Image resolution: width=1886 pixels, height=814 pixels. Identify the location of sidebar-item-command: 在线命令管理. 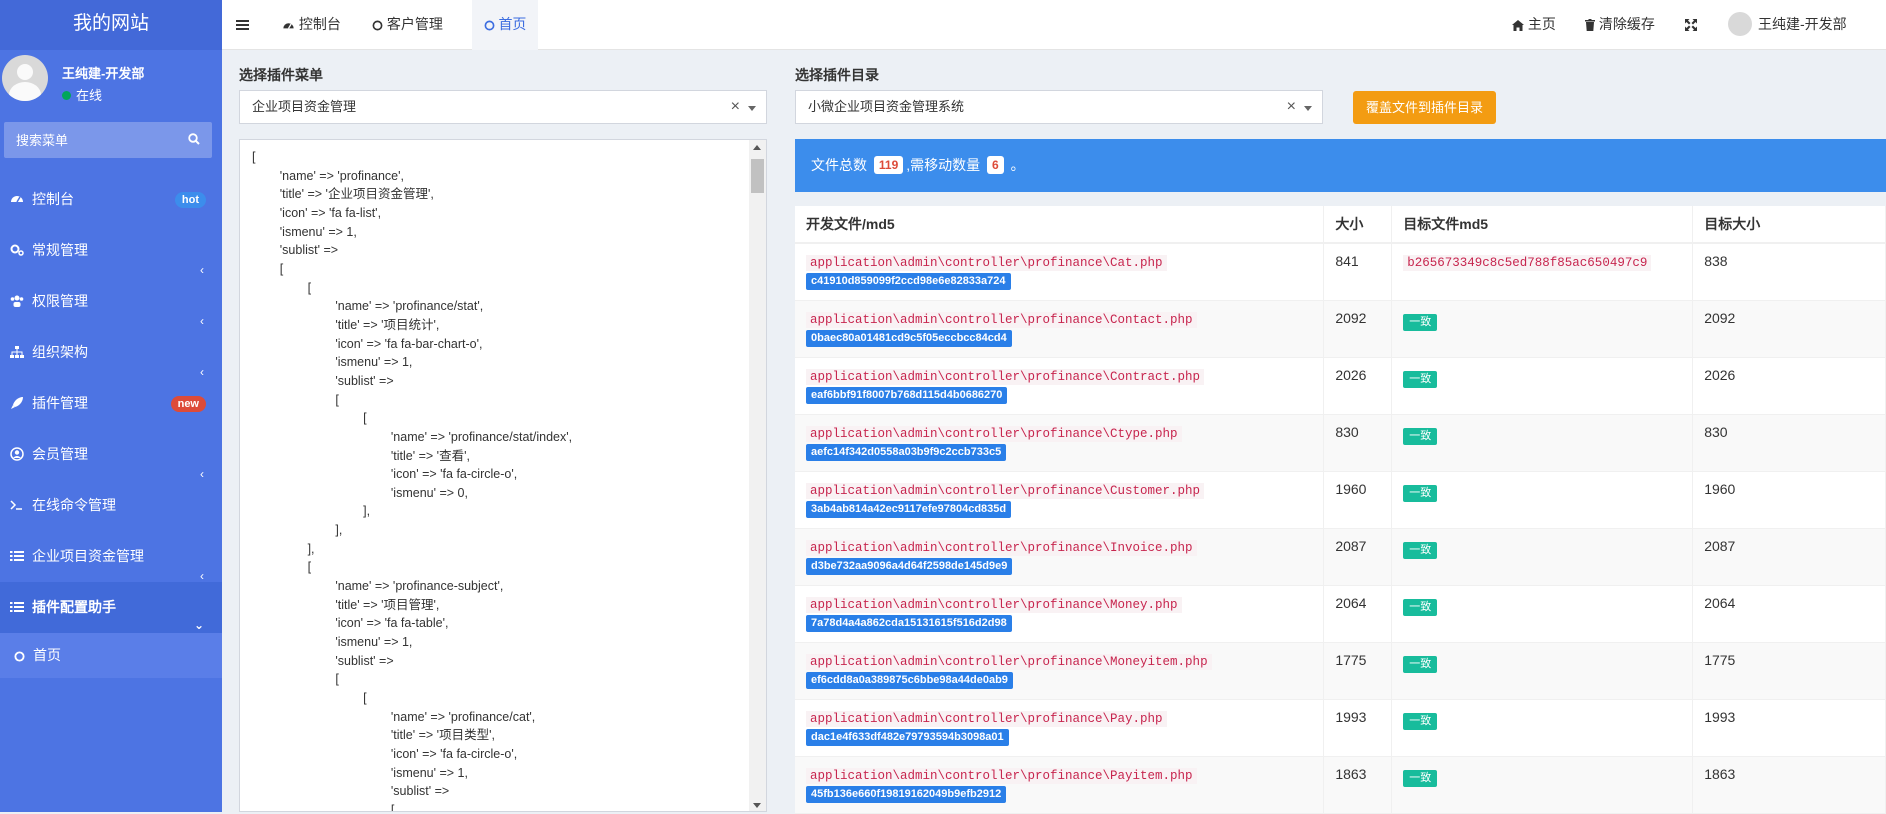
(111, 505).